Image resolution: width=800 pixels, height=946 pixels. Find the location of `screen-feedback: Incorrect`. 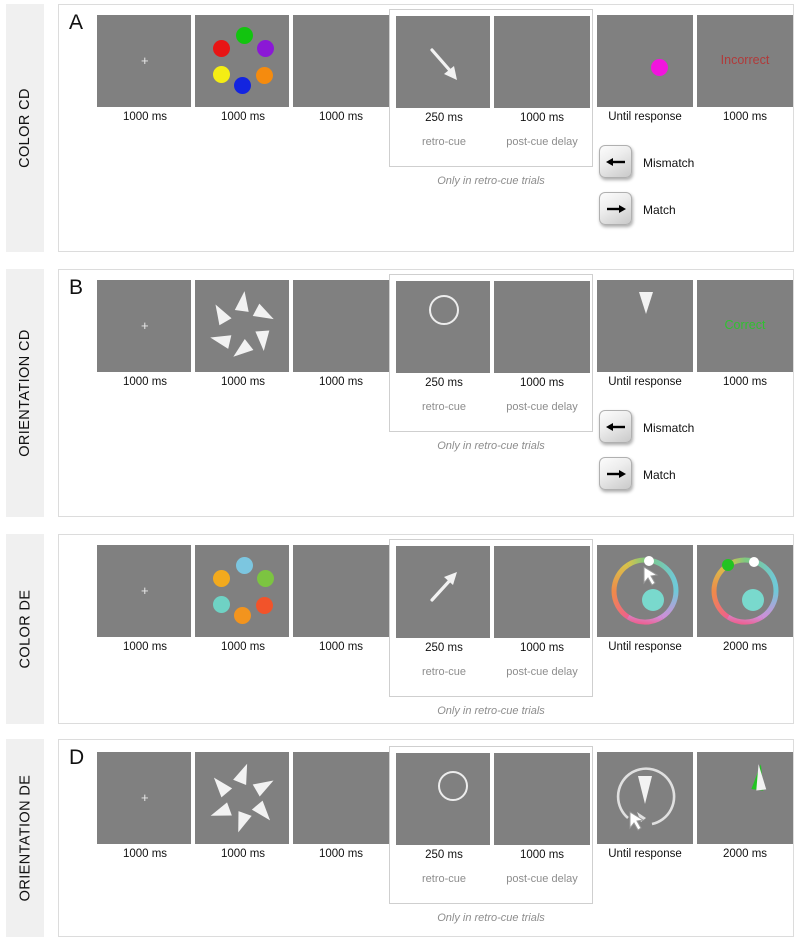

screen-feedback: Incorrect is located at coordinates (745, 61).